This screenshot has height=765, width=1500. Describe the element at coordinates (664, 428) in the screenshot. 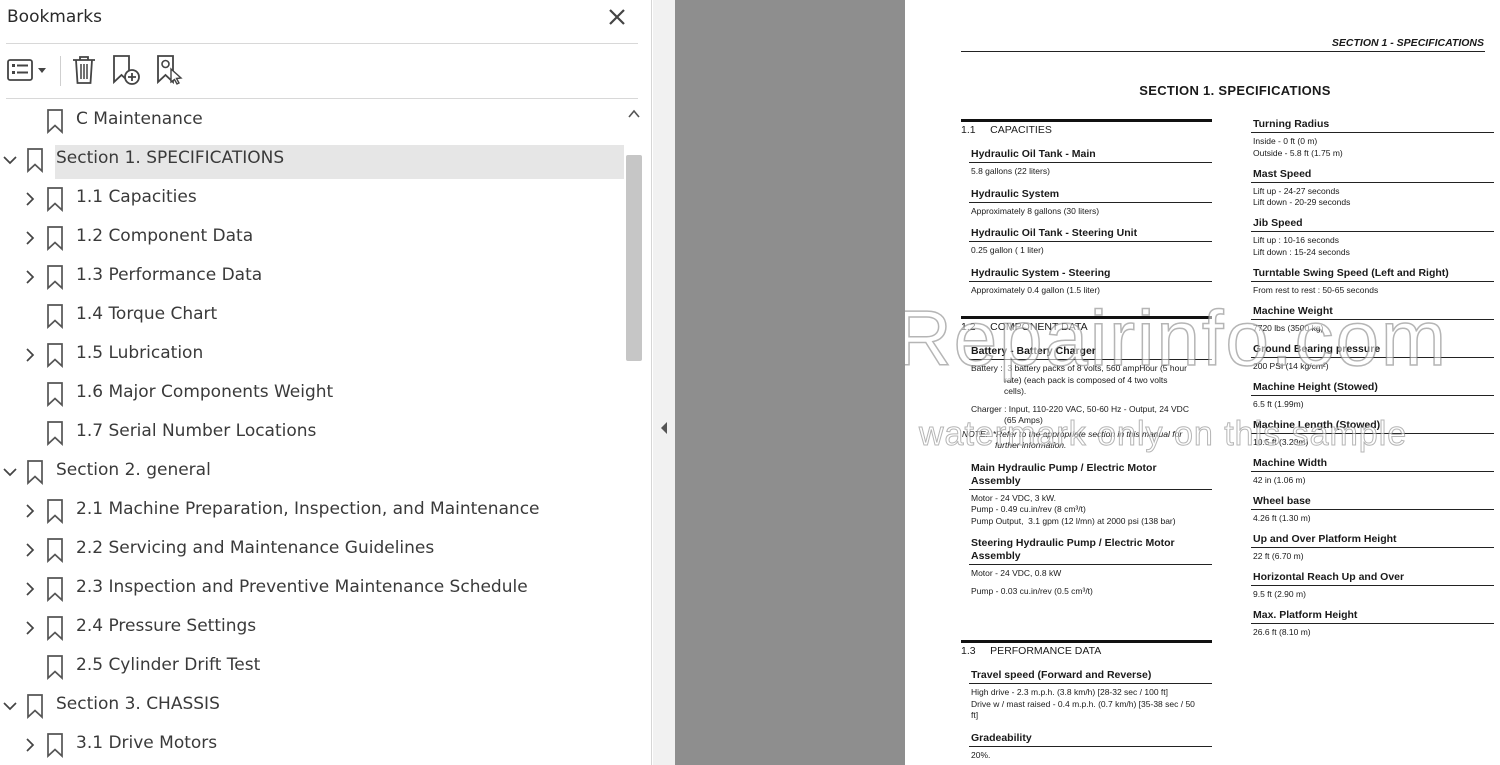

I see `collapse-panel-icon` at that location.